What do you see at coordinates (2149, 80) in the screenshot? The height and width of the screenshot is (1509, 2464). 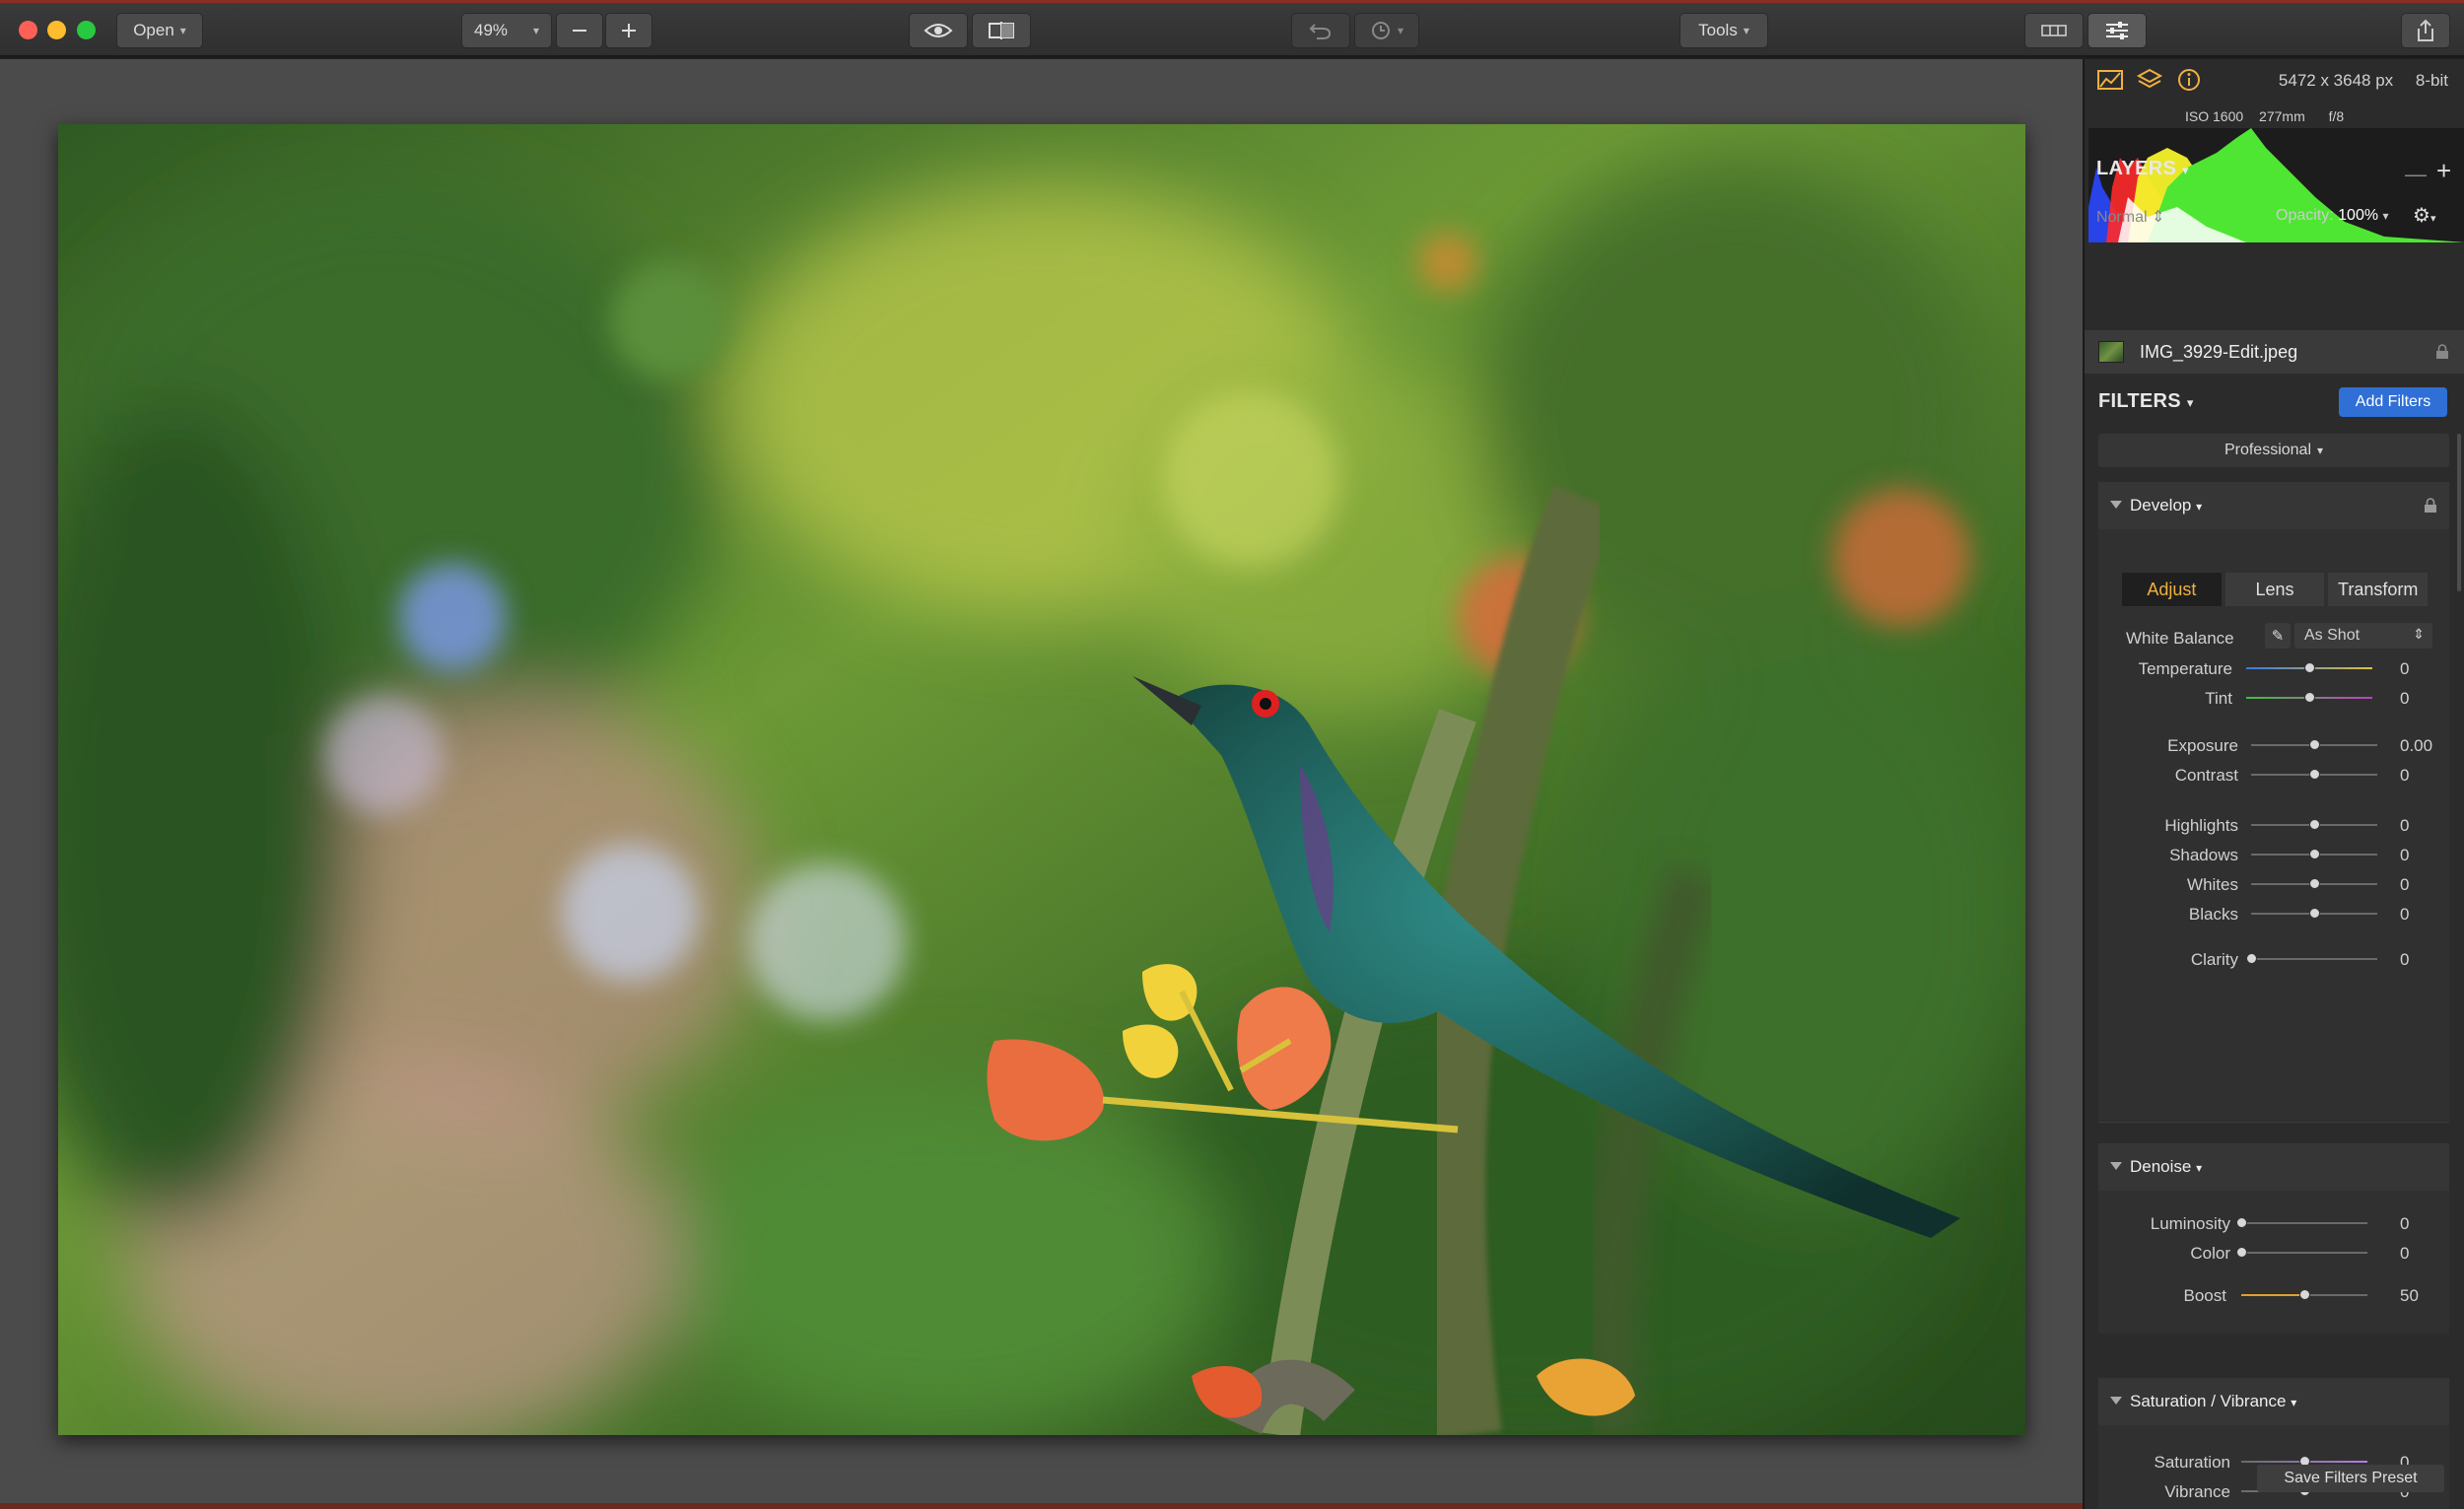 I see `layers-icon` at bounding box center [2149, 80].